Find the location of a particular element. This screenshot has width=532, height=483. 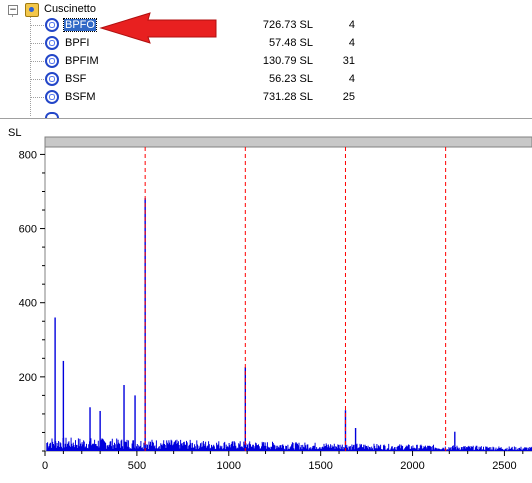

collapse-toggle: − is located at coordinates (13, 10).